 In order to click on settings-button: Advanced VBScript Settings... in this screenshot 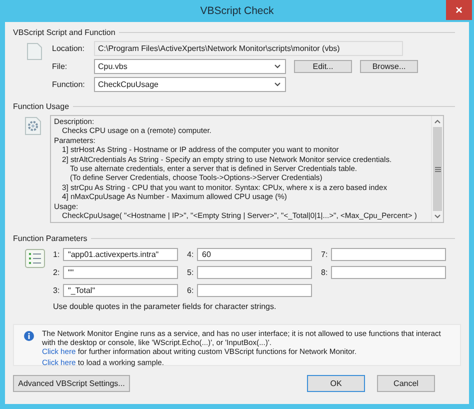, I will do `click(71, 383)`.